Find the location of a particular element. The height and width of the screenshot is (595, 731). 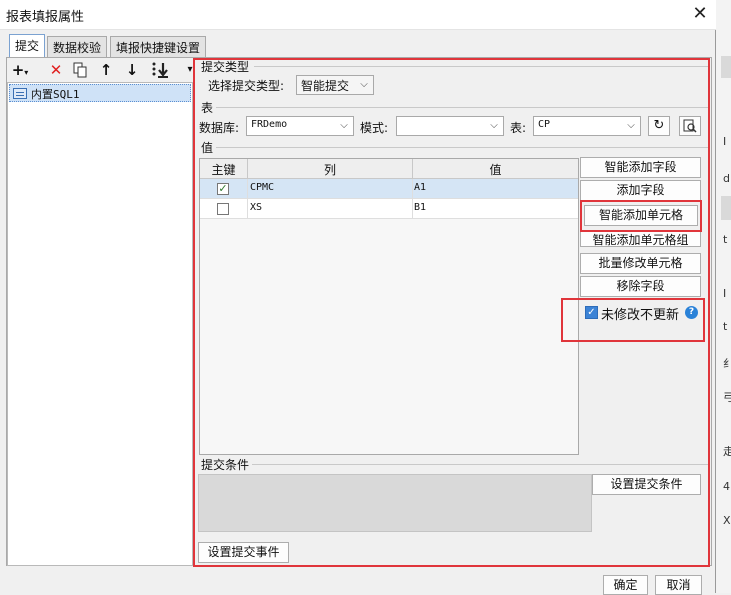

tab-label: 提交 is located at coordinates (27, 46).